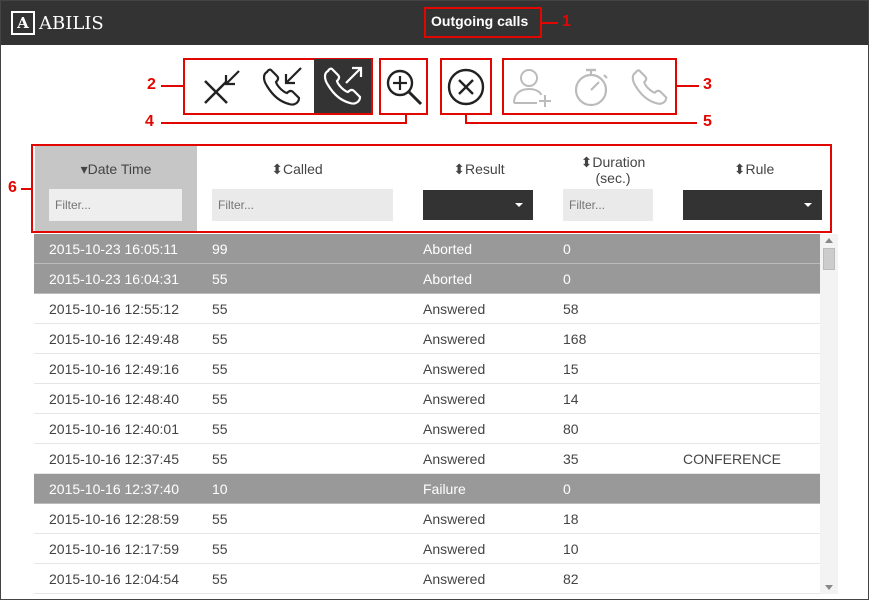 The image size is (869, 600). I want to click on clear-icon, so click(466, 86).